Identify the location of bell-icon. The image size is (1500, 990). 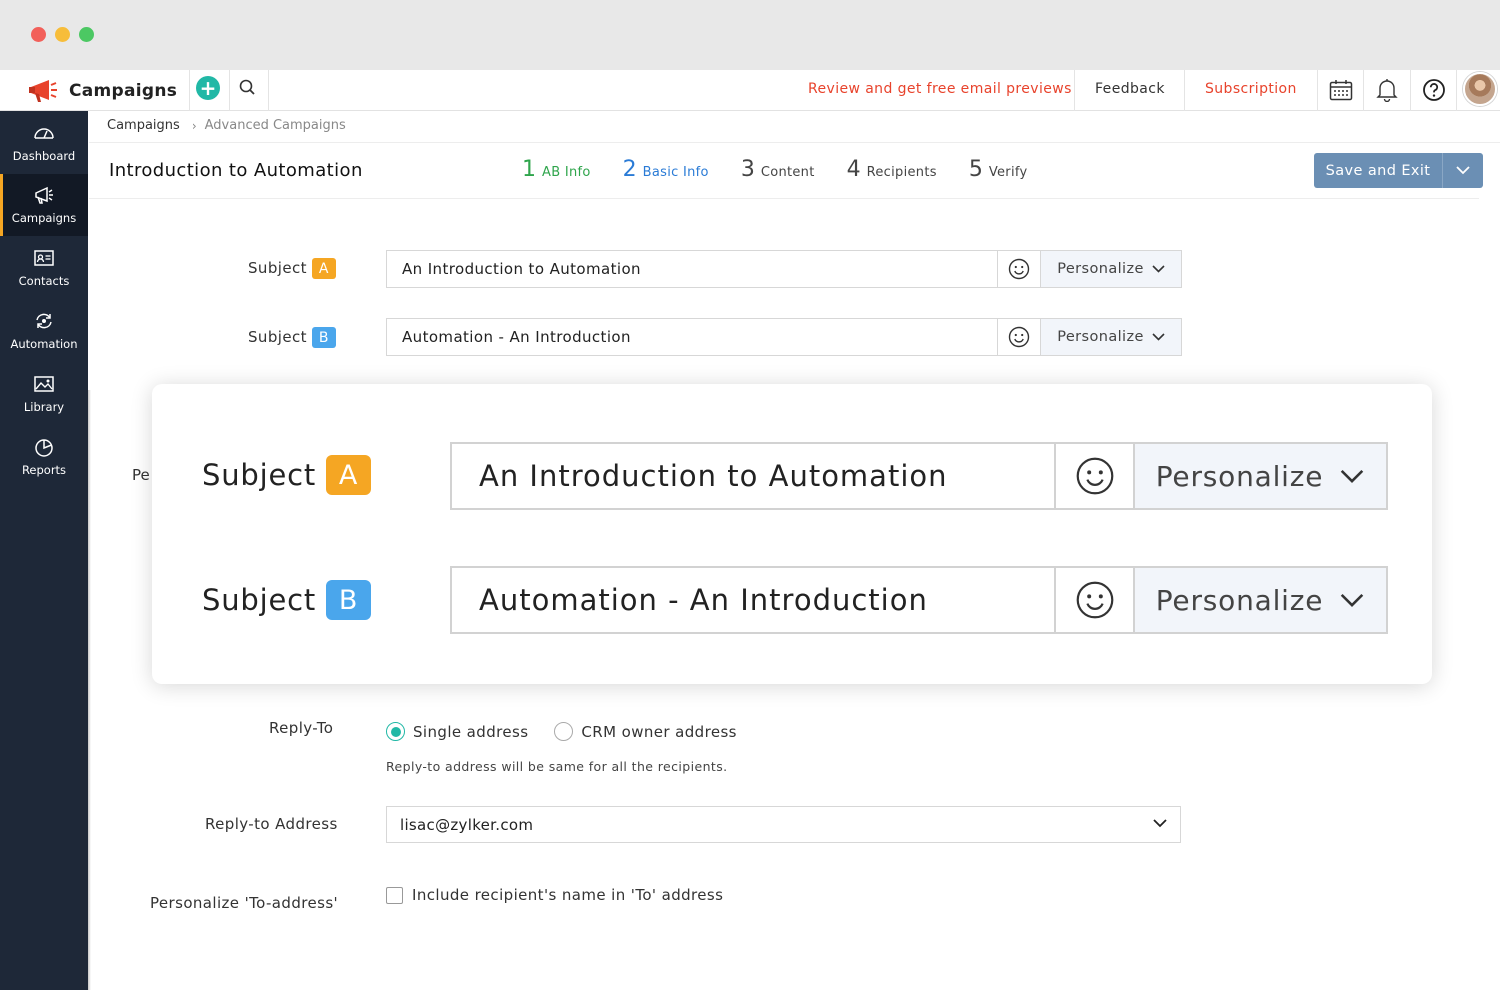
(1387, 90).